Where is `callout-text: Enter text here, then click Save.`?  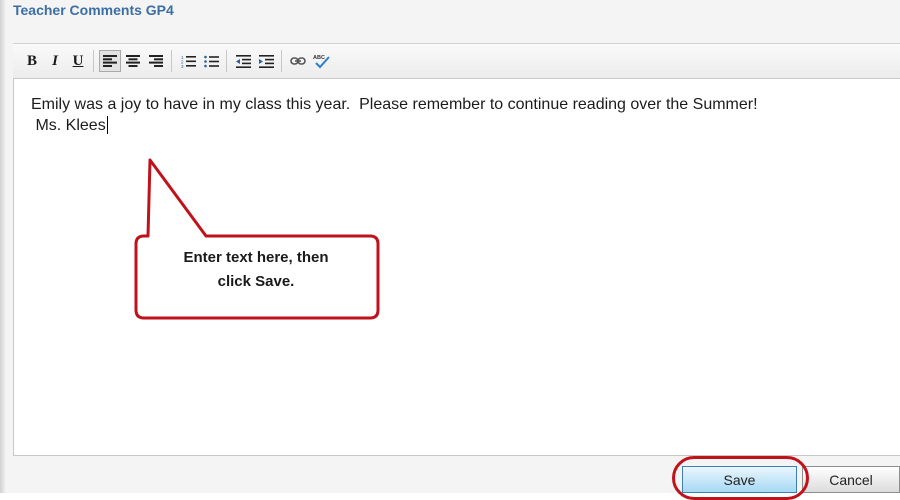 callout-text: Enter text here, then click Save. is located at coordinates (256, 270).